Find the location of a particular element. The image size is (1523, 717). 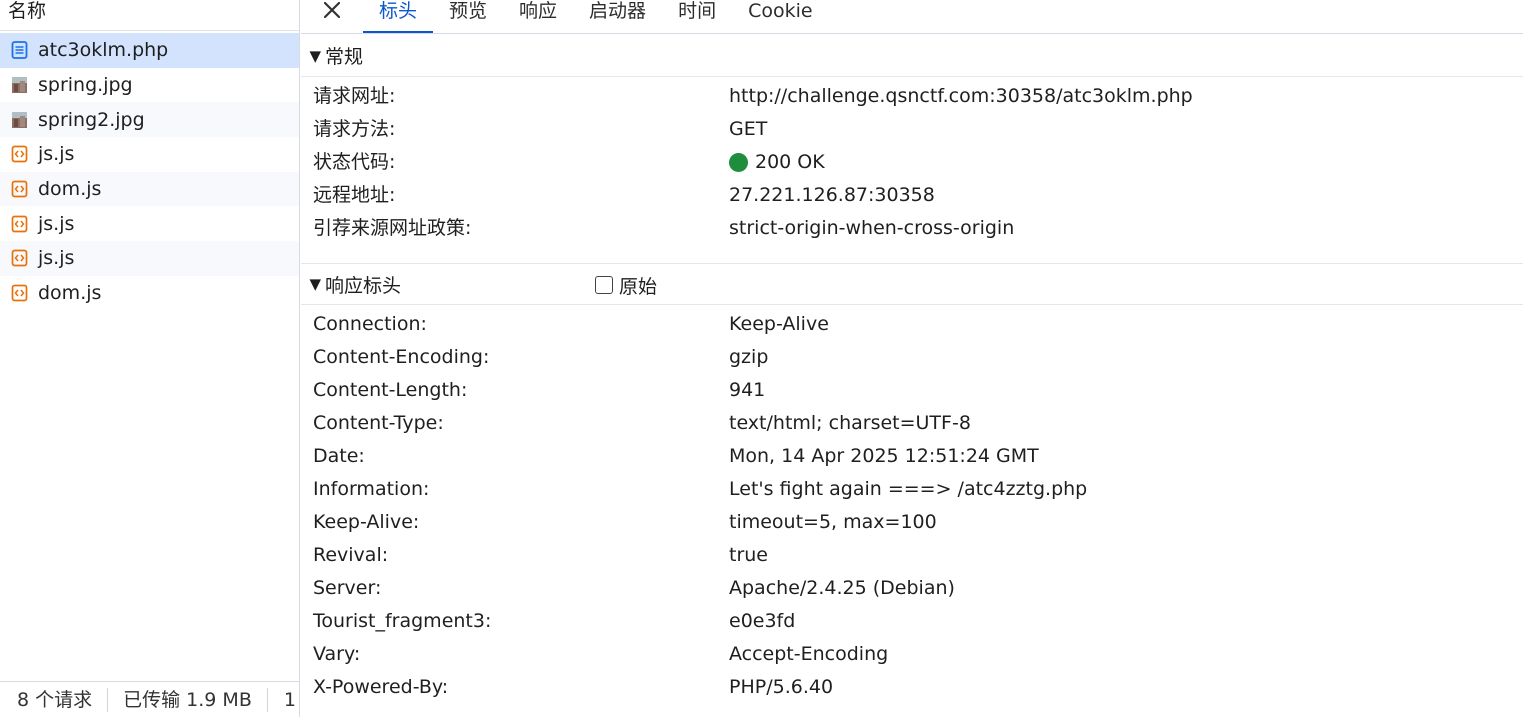

header-value: Keep-Alive is located at coordinates (779, 324).